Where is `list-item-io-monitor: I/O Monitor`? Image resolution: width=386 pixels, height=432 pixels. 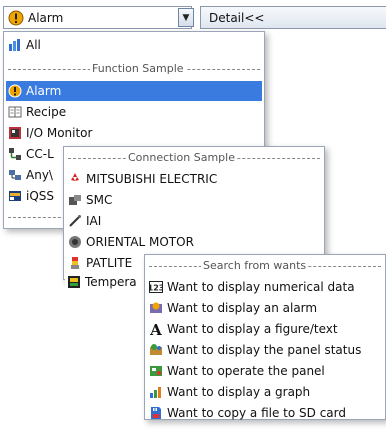 list-item-io-monitor: I/O Monitor is located at coordinates (134, 133).